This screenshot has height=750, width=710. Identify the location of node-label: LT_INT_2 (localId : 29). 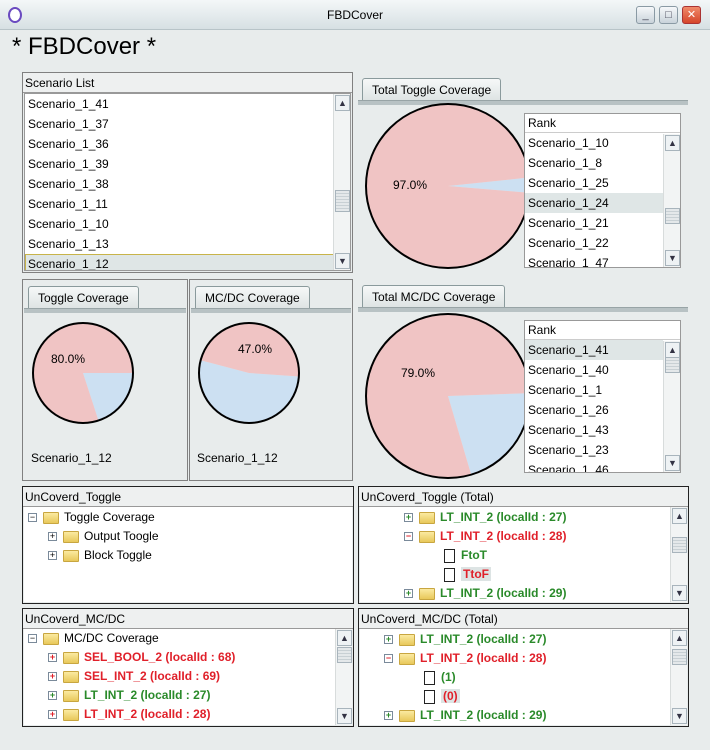
(503, 593).